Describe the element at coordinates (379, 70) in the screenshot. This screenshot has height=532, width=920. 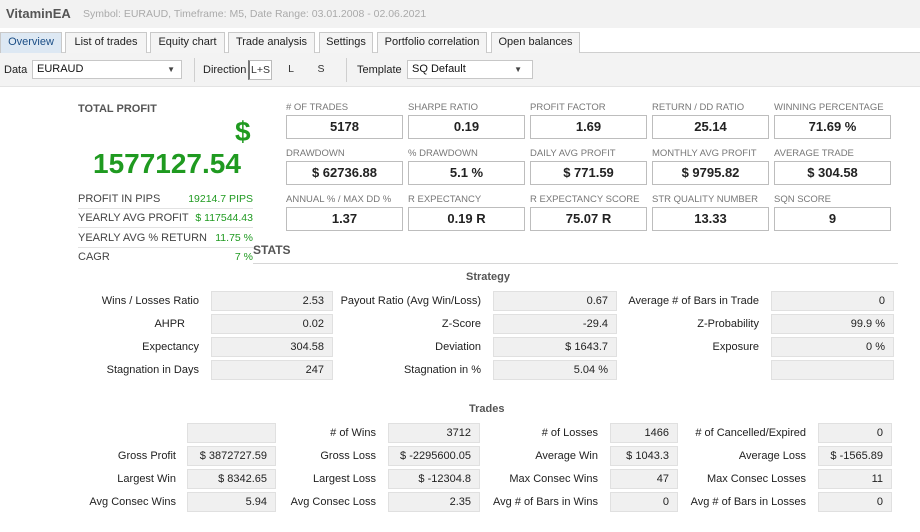
I see `template-label: Template` at that location.